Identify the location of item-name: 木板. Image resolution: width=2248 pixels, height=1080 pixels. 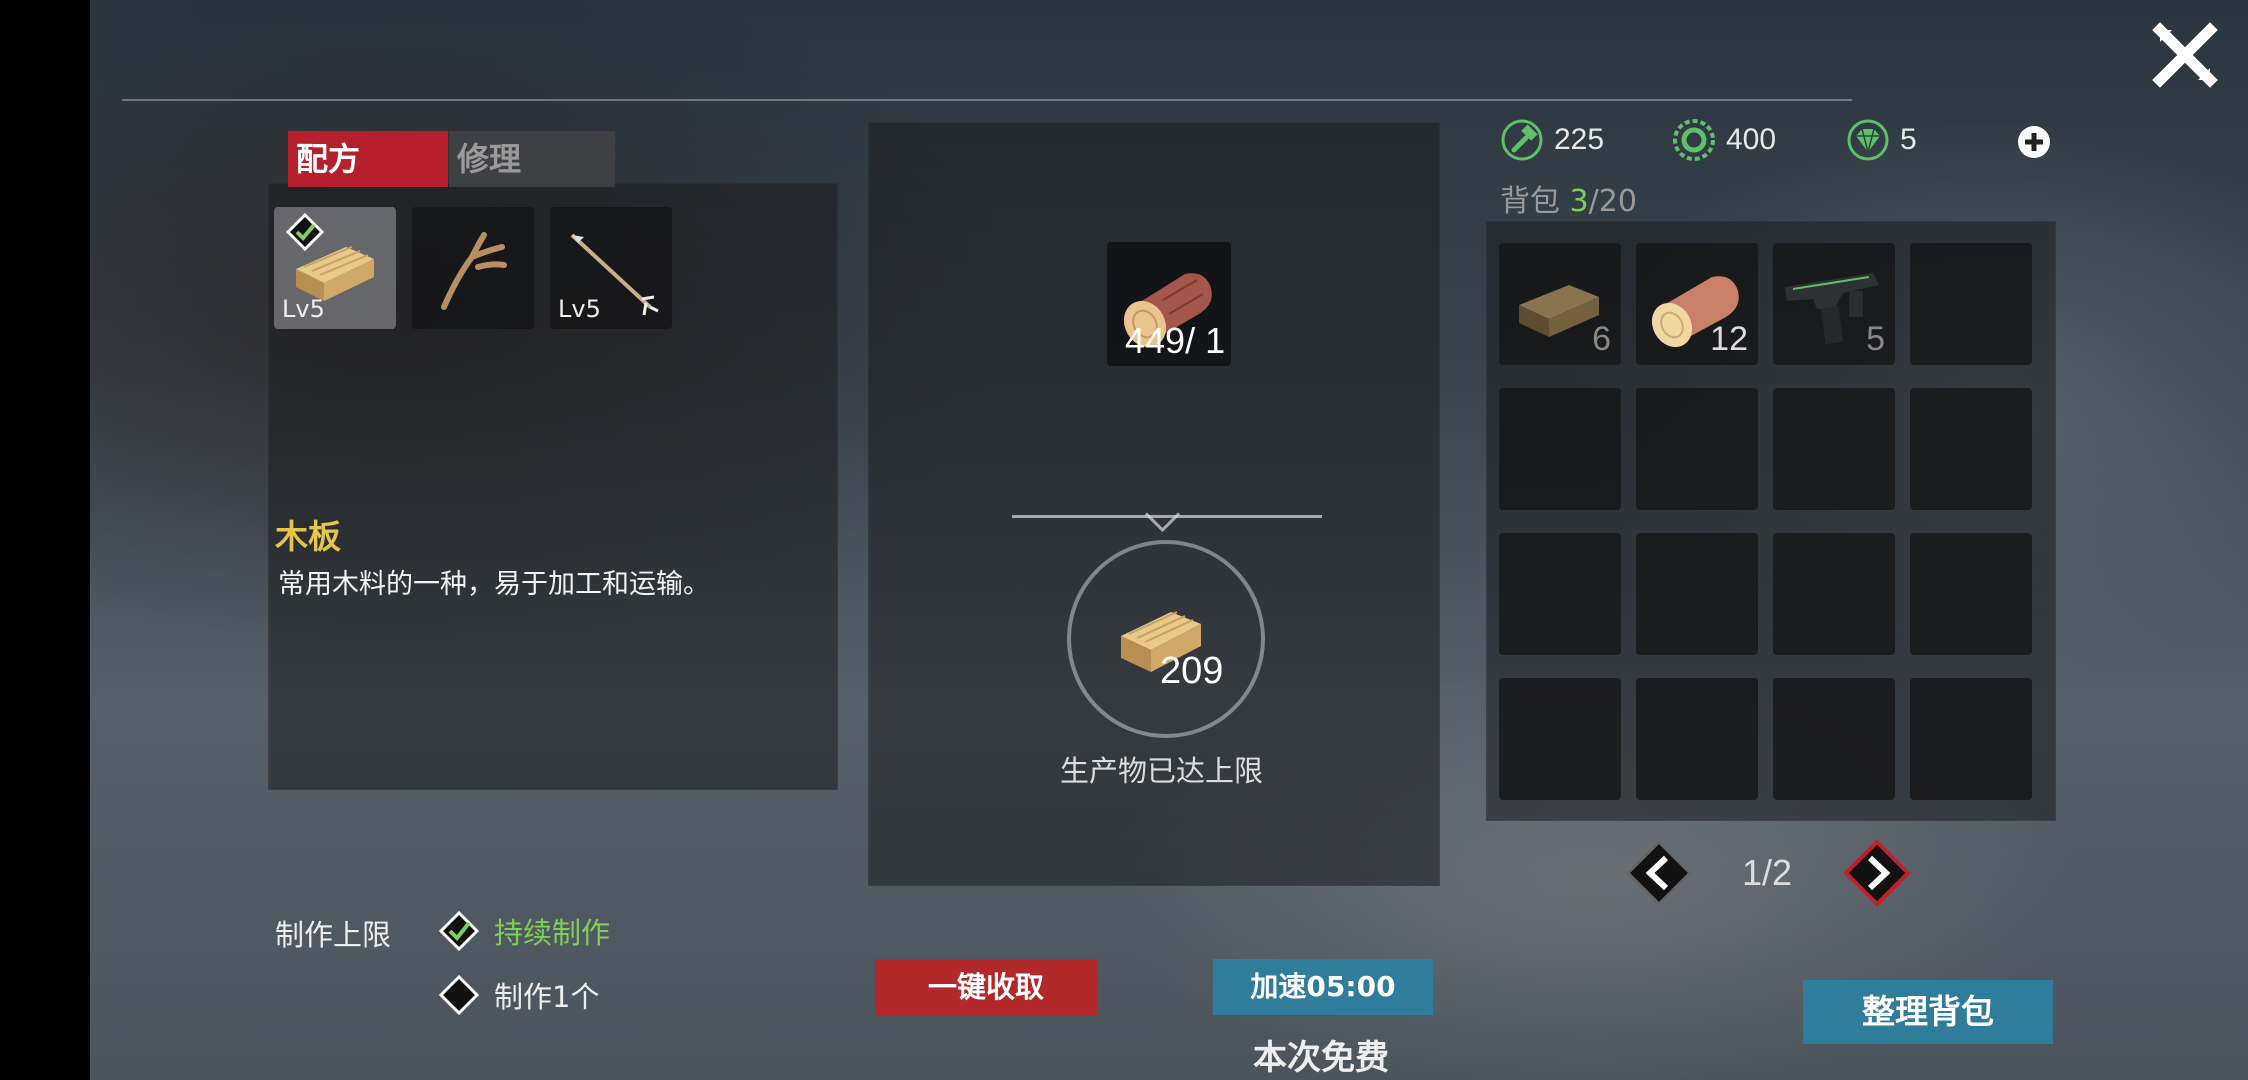
(308, 536).